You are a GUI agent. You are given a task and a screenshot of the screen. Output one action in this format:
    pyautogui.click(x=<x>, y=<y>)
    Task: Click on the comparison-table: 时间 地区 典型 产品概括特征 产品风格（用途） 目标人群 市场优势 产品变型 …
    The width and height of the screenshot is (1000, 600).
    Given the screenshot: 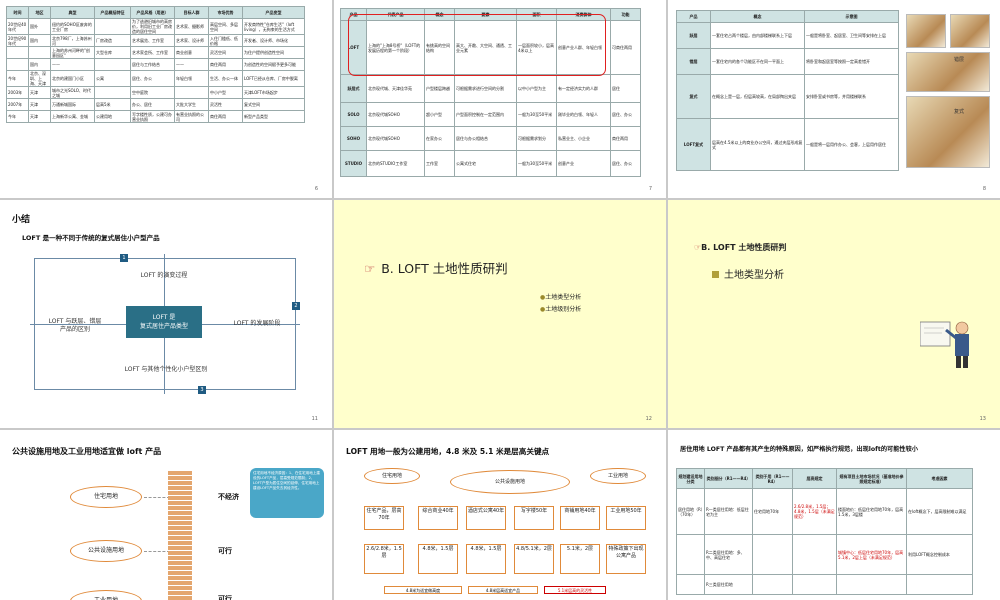 What is the action you would take?
    pyautogui.click(x=155, y=64)
    